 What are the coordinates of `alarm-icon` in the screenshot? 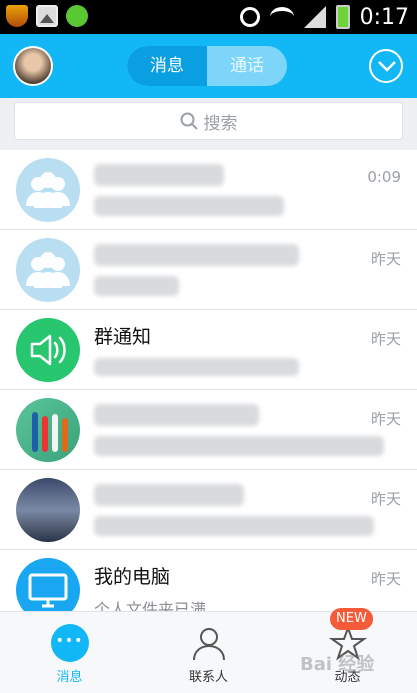 It's located at (249, 17).